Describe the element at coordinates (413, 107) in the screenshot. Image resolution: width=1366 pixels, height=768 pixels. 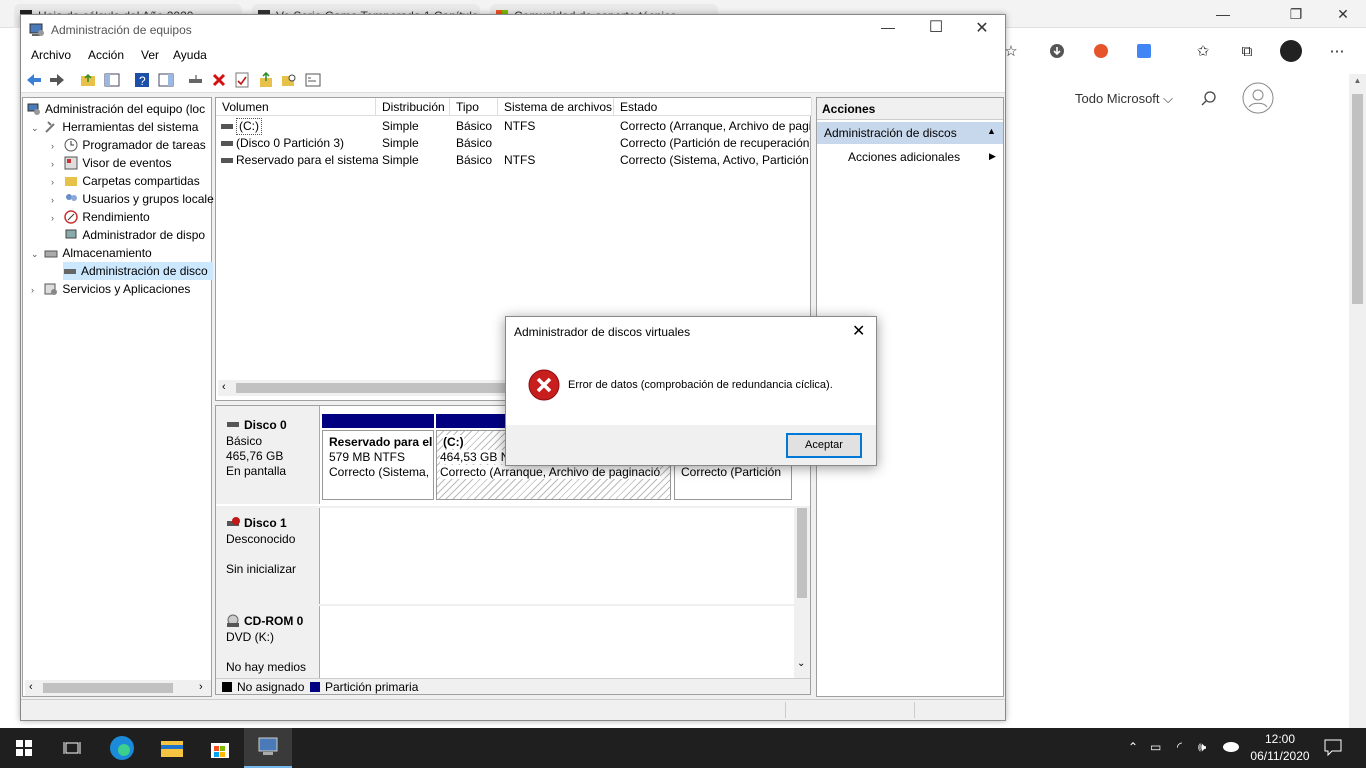
I see `column-distribucion: Distribución` at that location.